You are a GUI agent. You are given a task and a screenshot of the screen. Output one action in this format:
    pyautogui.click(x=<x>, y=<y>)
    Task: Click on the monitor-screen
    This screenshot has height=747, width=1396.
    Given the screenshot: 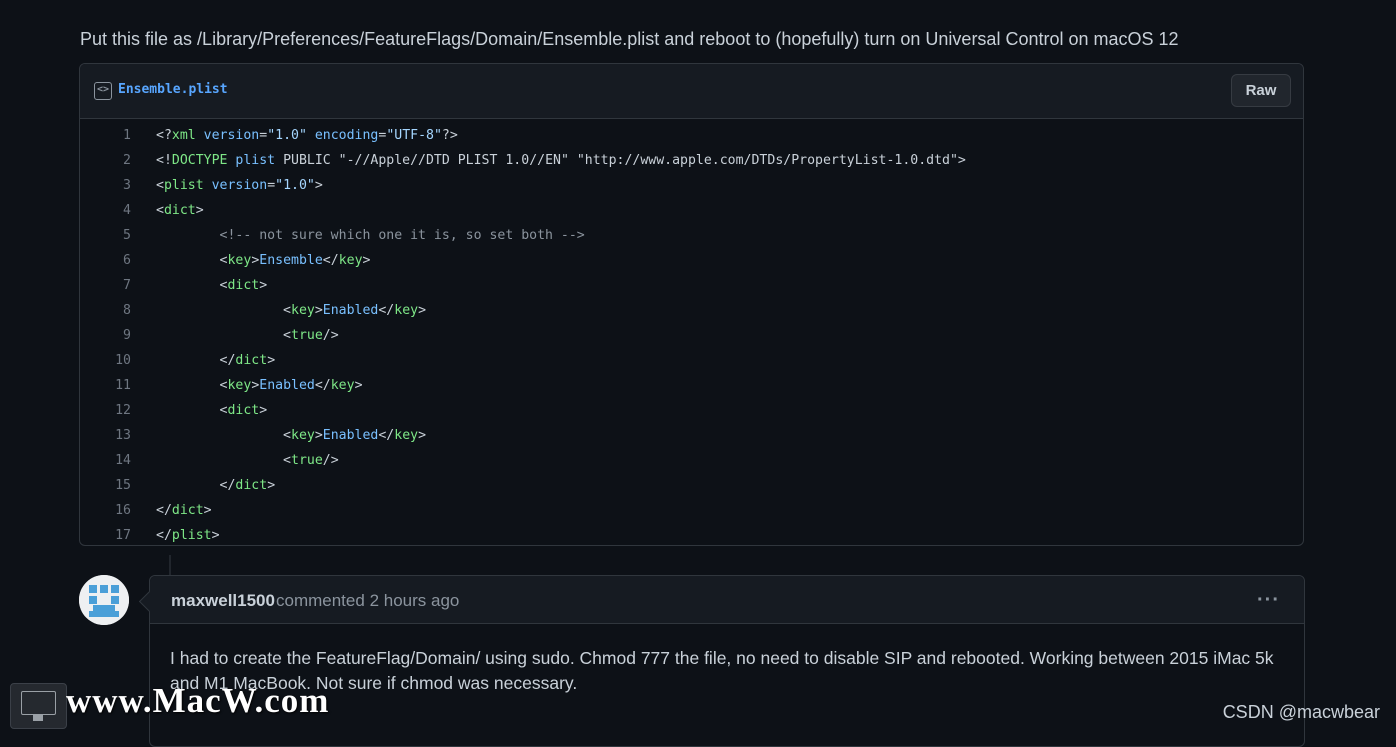 What is the action you would take?
    pyautogui.click(x=38, y=703)
    